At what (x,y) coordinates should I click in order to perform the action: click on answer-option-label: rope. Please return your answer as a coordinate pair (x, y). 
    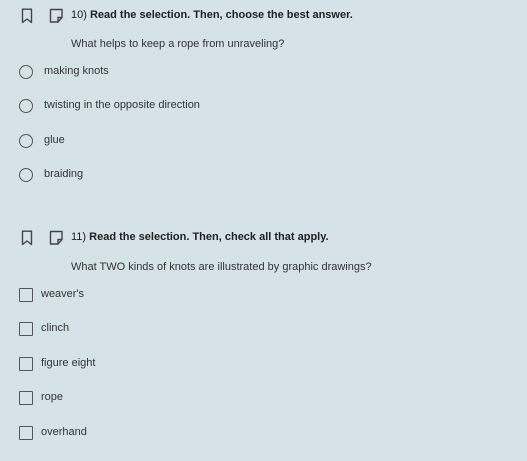
    Looking at the image, I should click on (52, 397).